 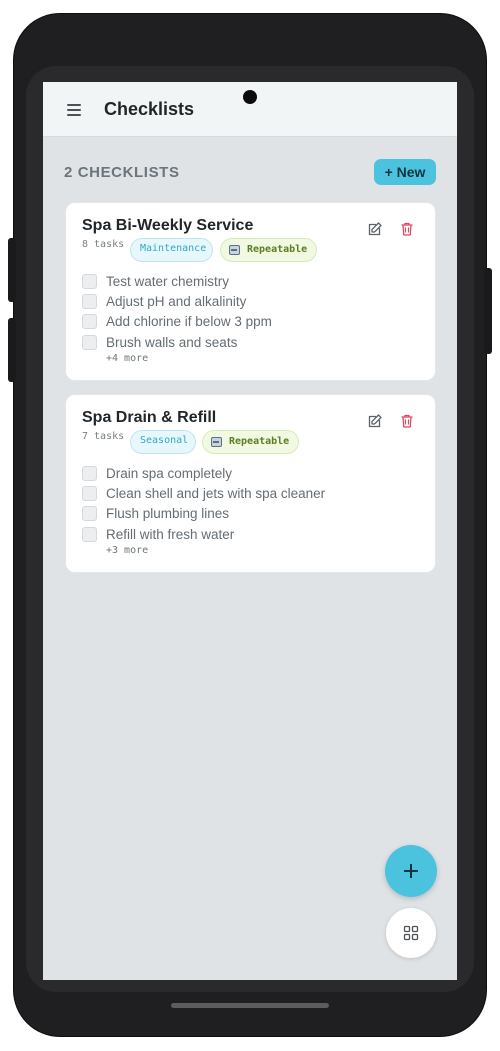 I want to click on list-item: Test water chemistry, so click(x=177, y=281).